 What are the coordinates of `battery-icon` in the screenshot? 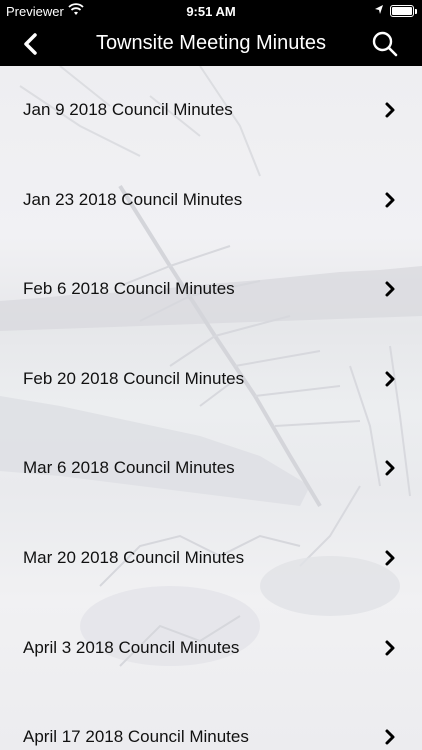 It's located at (403, 11).